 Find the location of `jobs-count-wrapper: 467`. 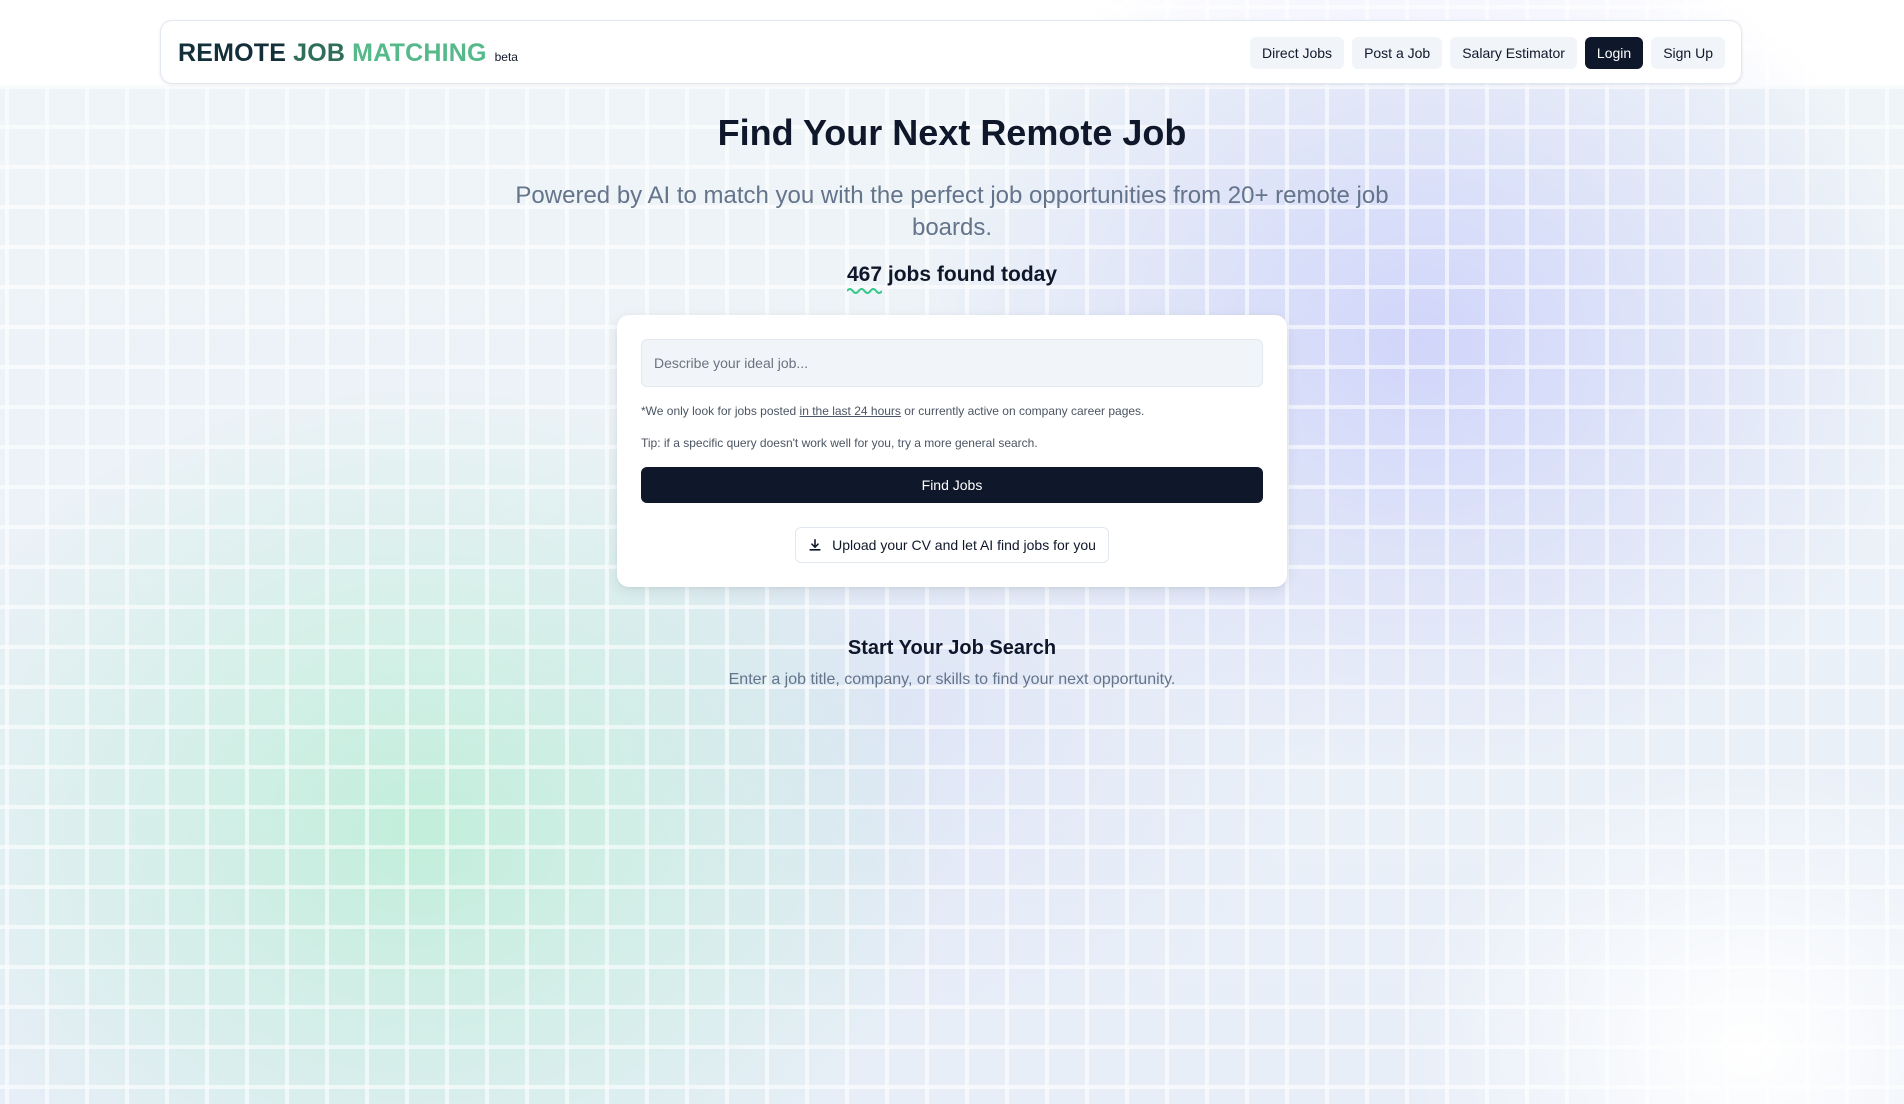

jobs-count-wrapper: 467 is located at coordinates (864, 278).